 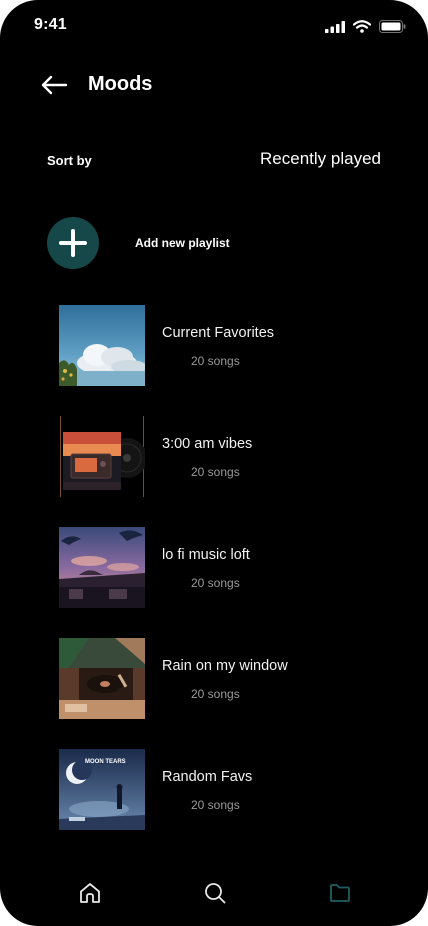 What do you see at coordinates (218, 333) in the screenshot?
I see `playlist-title: Current Favorites` at bounding box center [218, 333].